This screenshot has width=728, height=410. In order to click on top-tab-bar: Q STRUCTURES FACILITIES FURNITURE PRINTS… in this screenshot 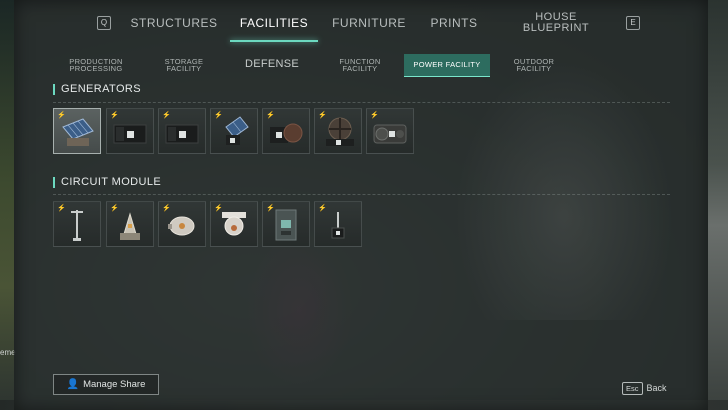, I will do `click(364, 22)`.